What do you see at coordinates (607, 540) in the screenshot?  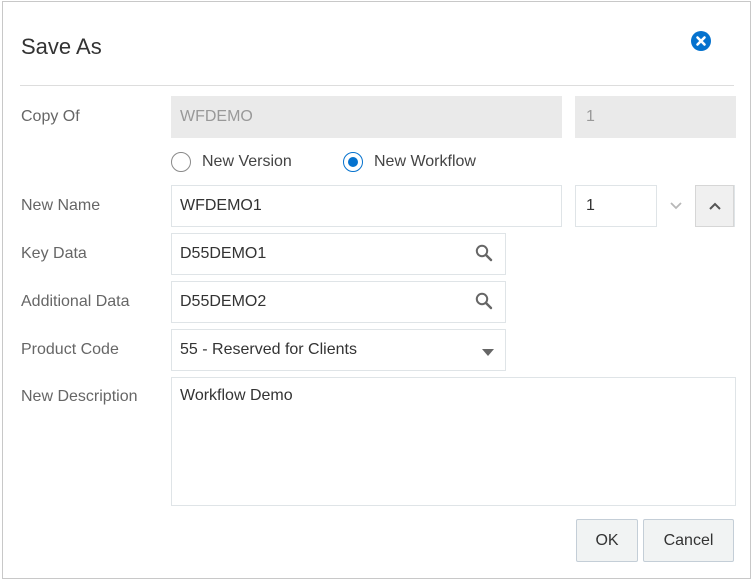 I see `ok-button: OK` at bounding box center [607, 540].